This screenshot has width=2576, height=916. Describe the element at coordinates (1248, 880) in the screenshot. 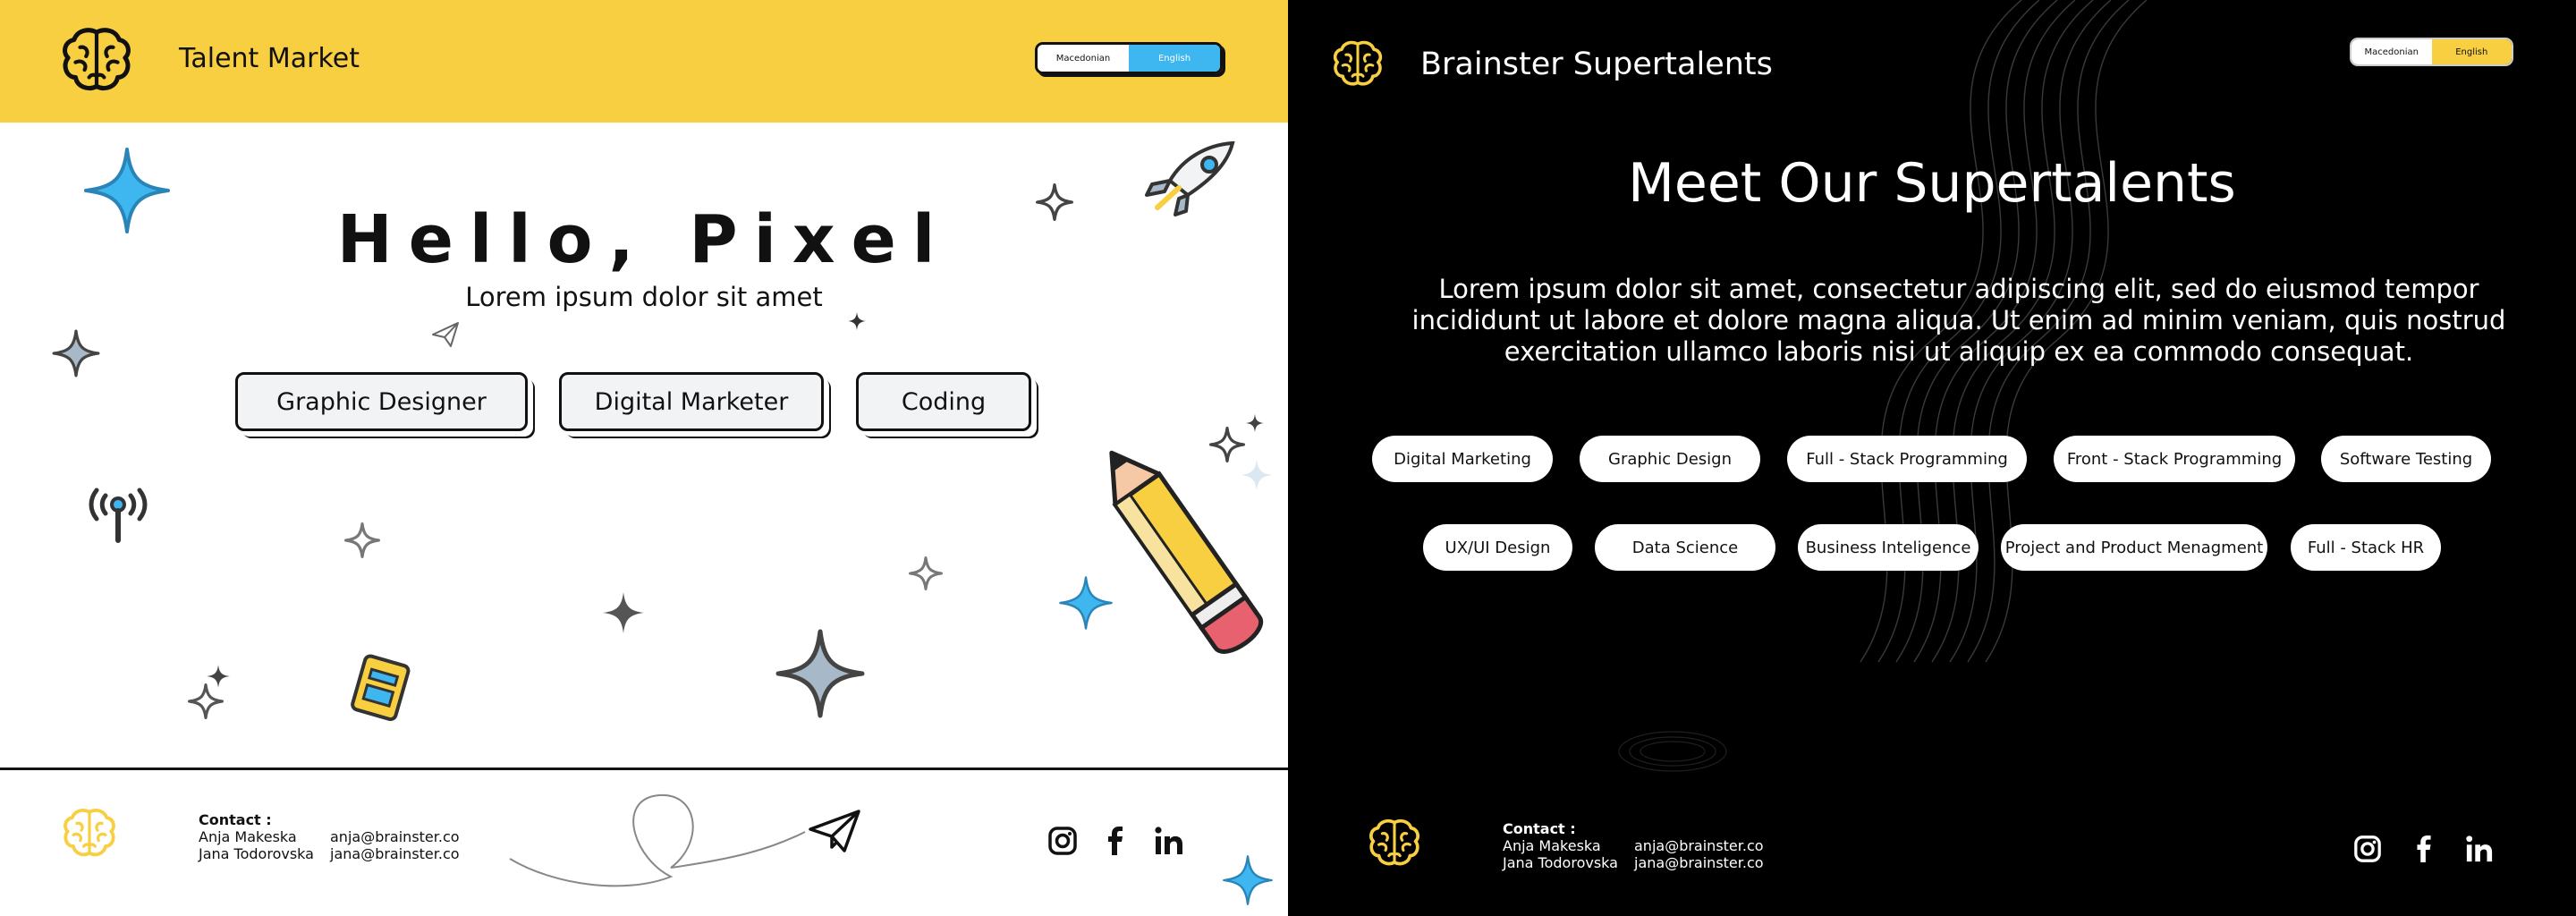

I see `blue-star-icon` at that location.